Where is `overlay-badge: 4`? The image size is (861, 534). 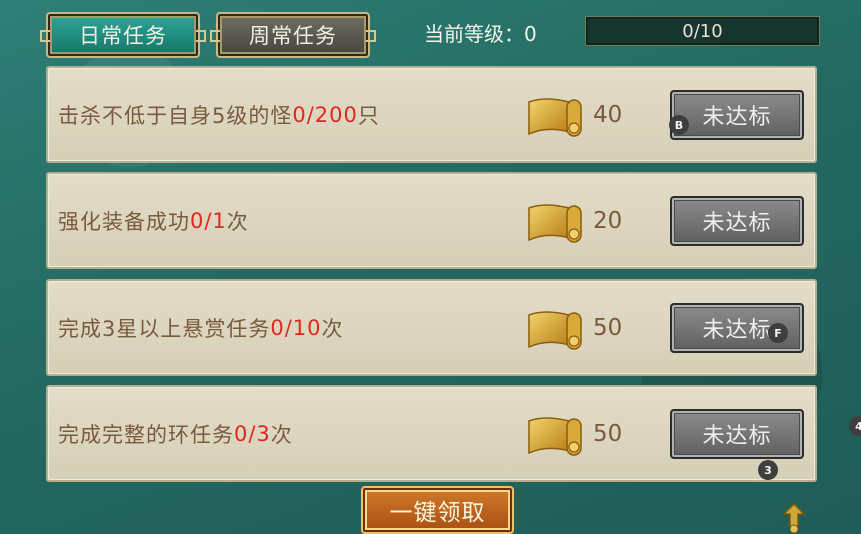 overlay-badge: 4 is located at coordinates (855, 426).